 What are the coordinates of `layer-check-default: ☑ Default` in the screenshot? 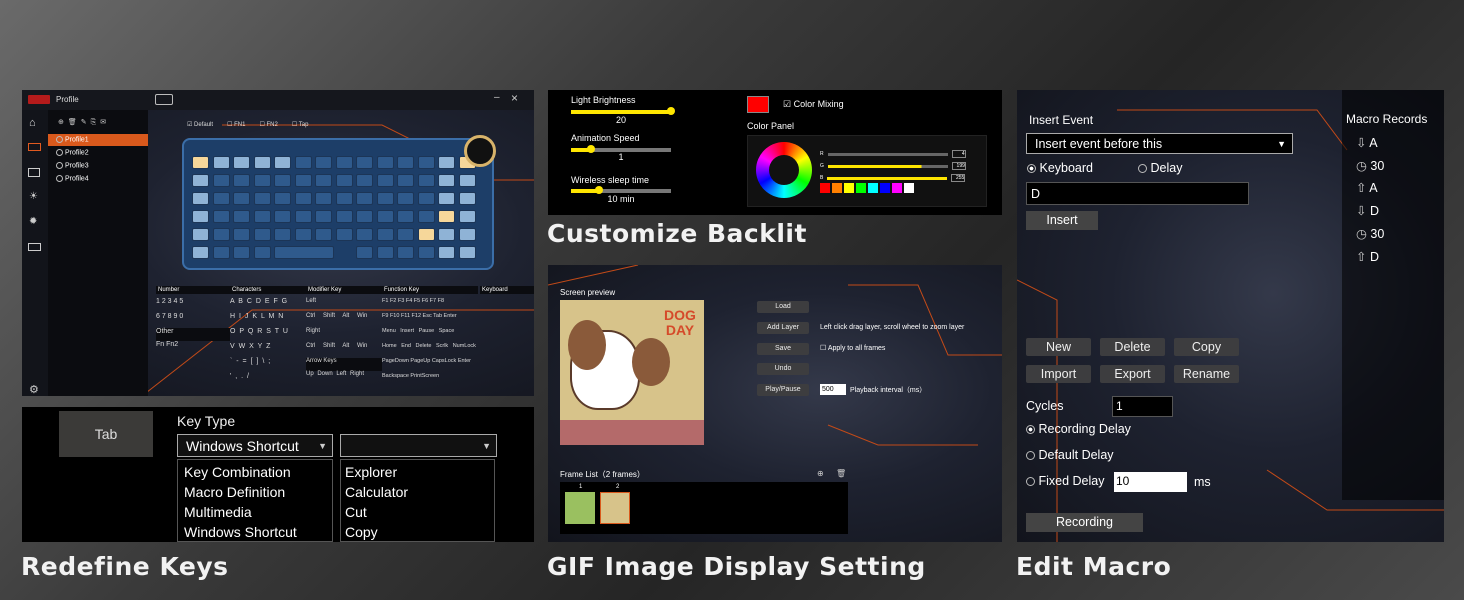 It's located at (200, 124).